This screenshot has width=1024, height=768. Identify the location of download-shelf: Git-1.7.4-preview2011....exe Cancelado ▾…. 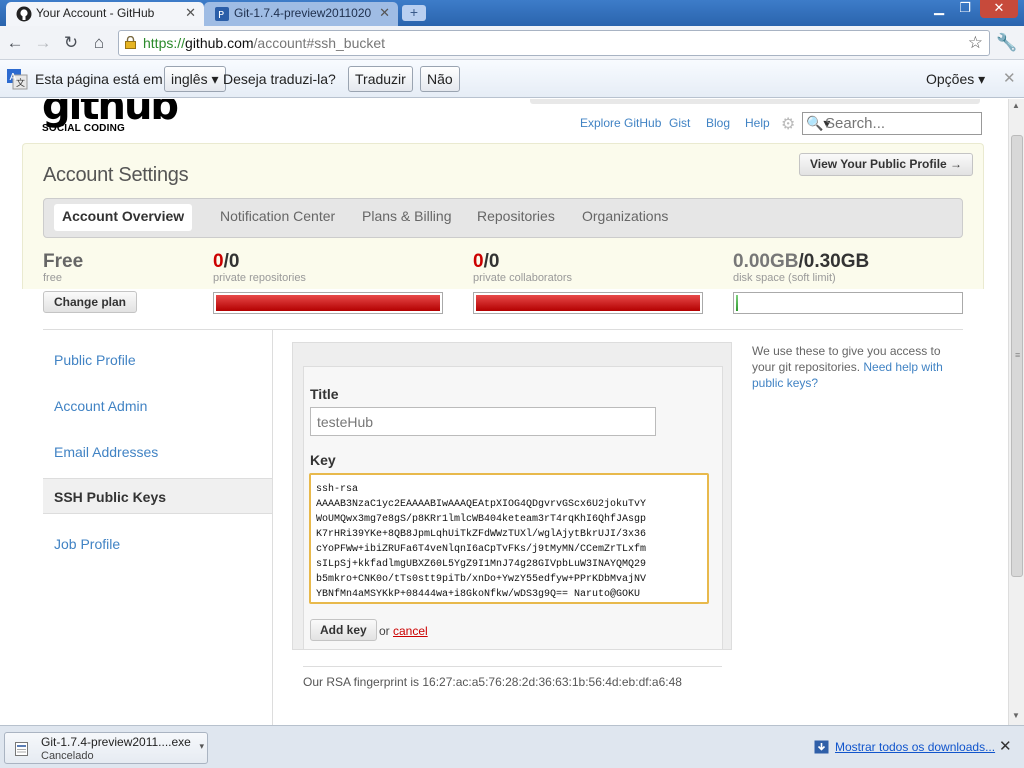
(512, 746).